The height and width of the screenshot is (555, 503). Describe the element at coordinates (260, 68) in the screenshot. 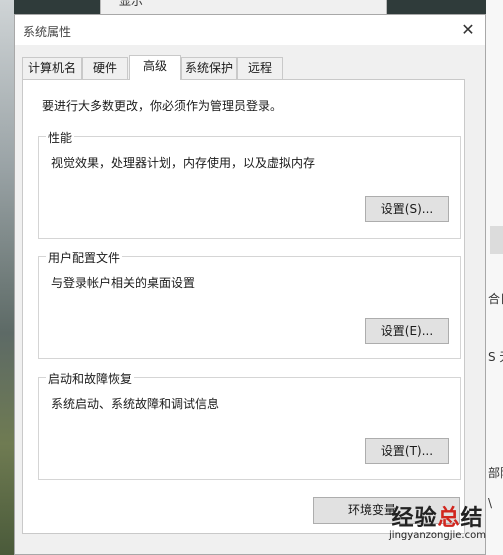

I see `tab-remote: 远程` at that location.